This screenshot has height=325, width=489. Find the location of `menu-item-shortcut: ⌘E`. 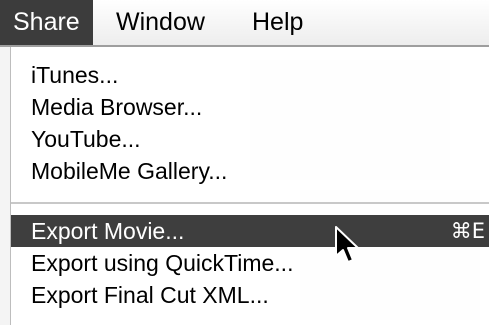

menu-item-shortcut: ⌘E is located at coordinates (467, 231).